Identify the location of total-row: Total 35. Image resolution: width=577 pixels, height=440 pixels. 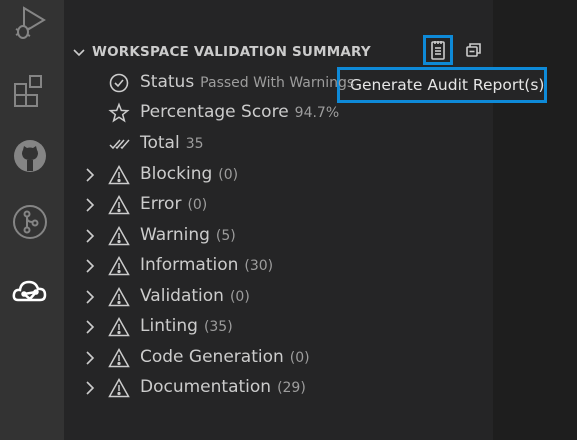
(278, 144).